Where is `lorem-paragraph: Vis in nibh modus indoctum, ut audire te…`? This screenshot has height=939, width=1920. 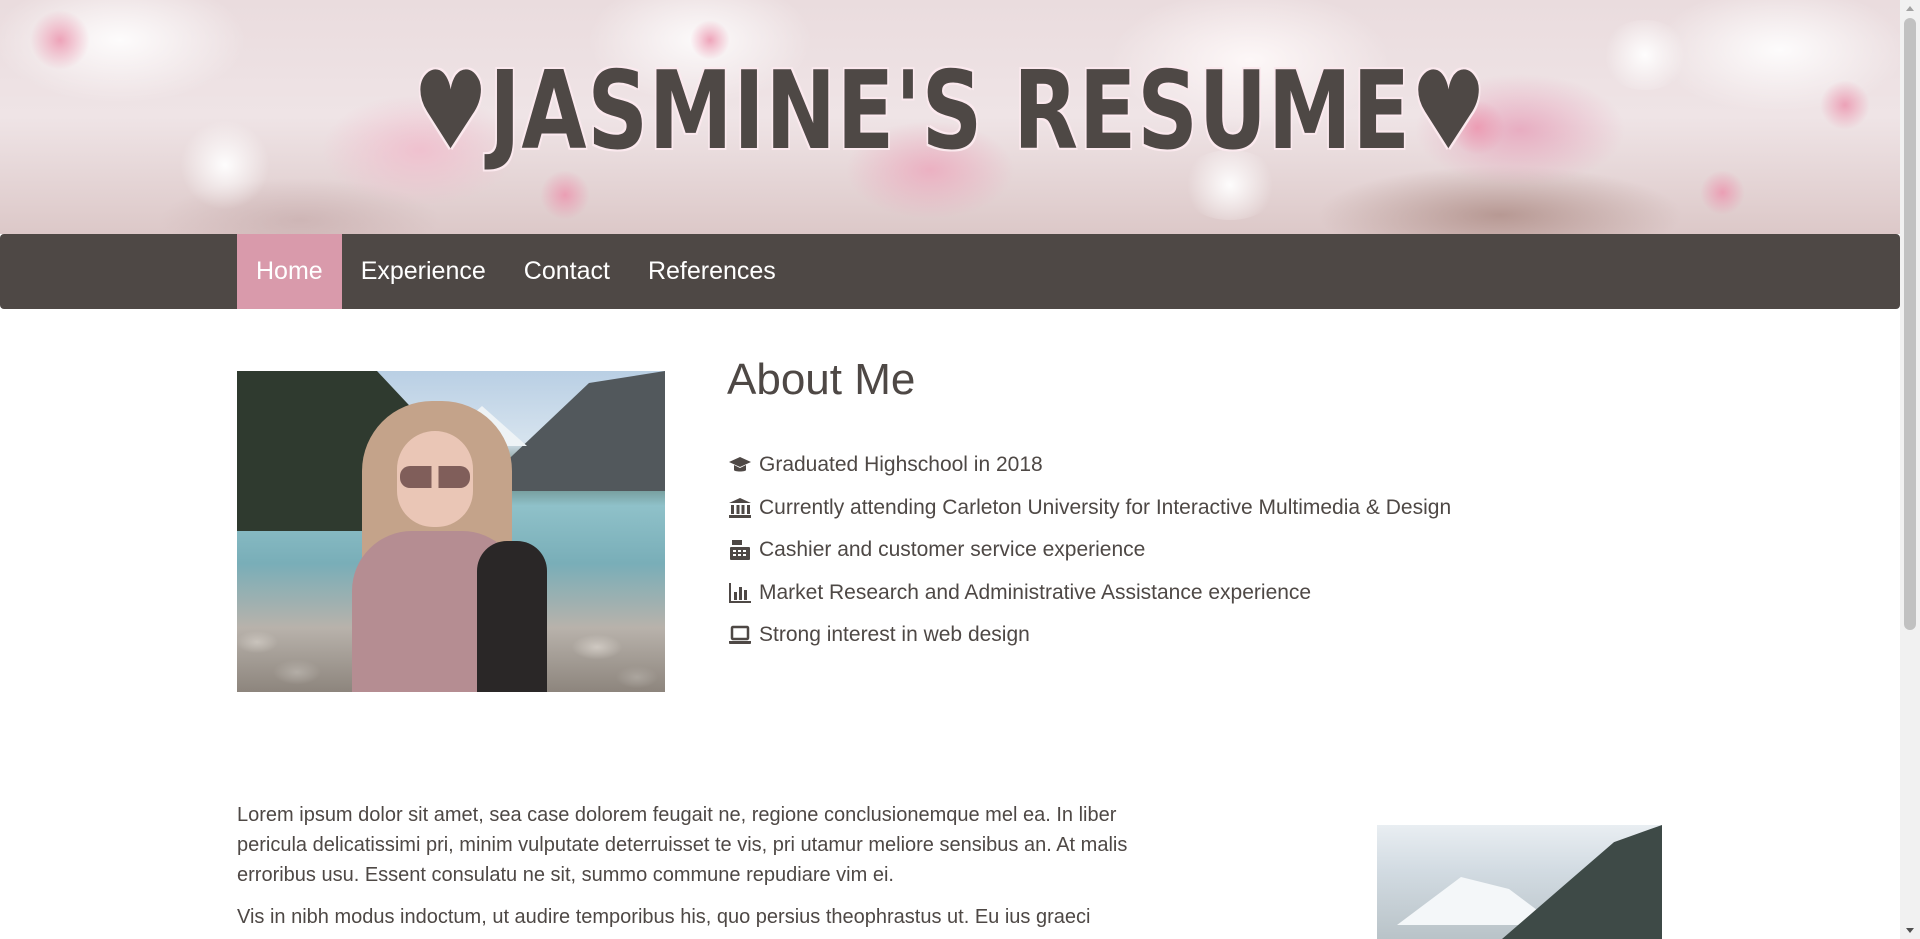
lorem-paragraph: Vis in nibh modus indoctum, ut audire te… is located at coordinates (664, 917).